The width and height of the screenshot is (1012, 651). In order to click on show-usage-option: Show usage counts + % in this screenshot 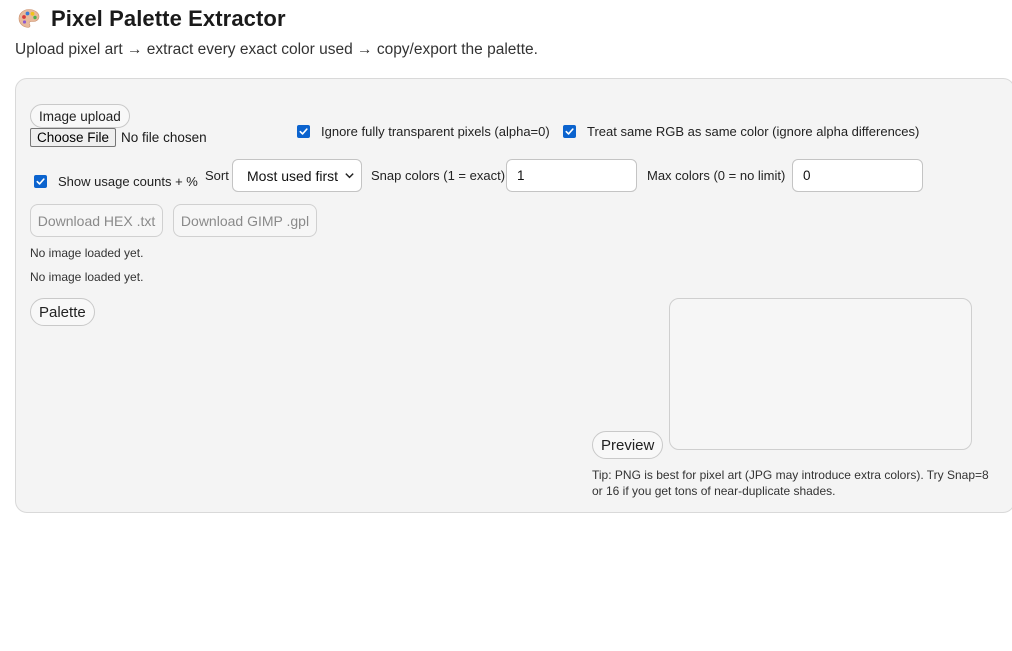, I will do `click(116, 181)`.